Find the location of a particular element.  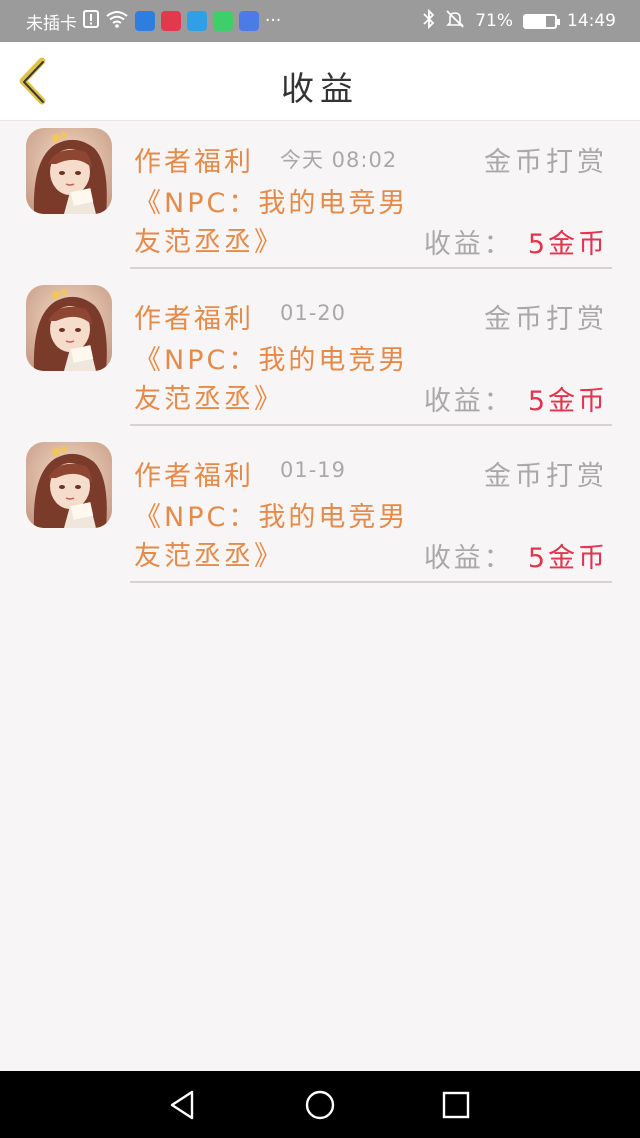

battery-icon is located at coordinates (541, 21).